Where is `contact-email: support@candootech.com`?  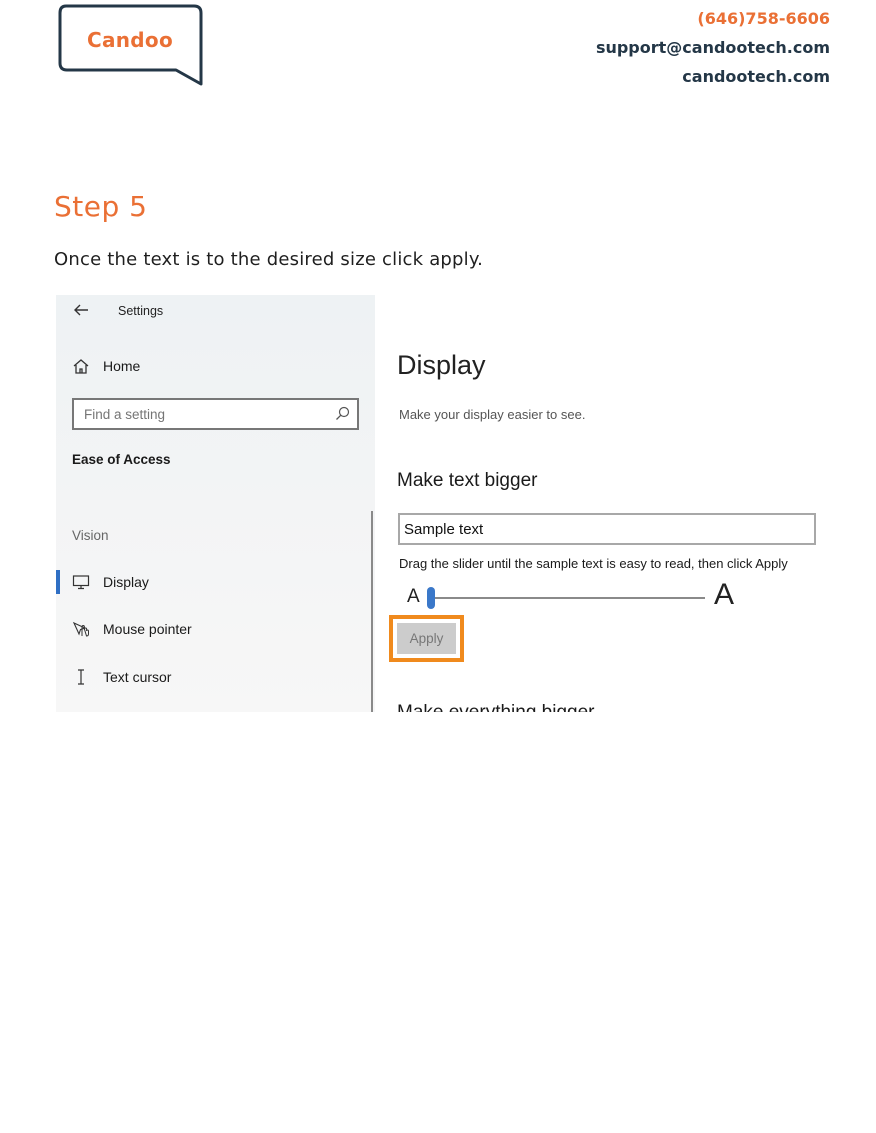
contact-email: support@candootech.com is located at coordinates (713, 47).